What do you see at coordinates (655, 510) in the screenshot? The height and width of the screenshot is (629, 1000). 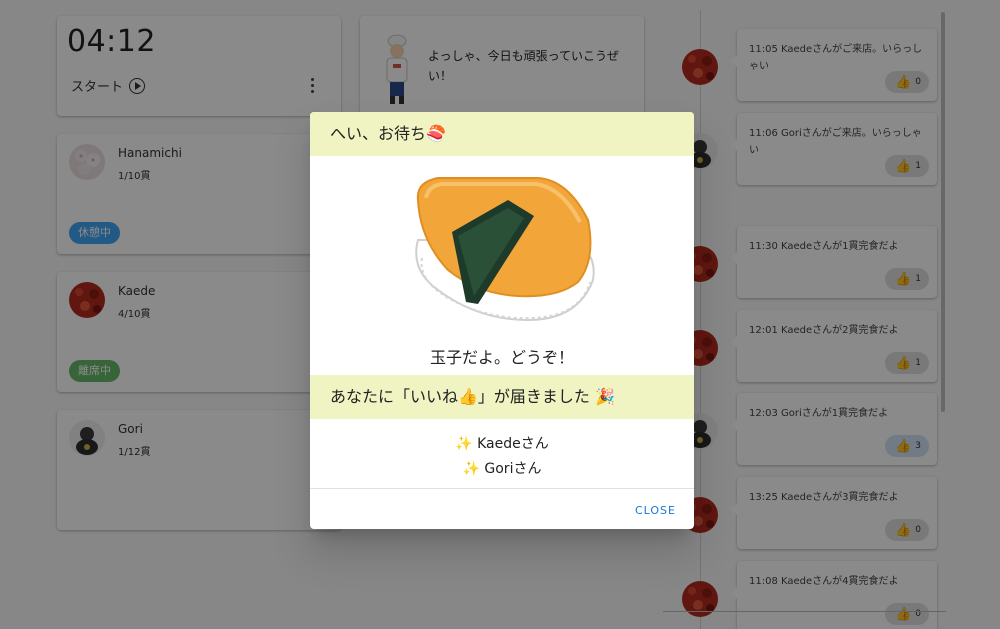 I see `close-button: CLOSE` at bounding box center [655, 510].